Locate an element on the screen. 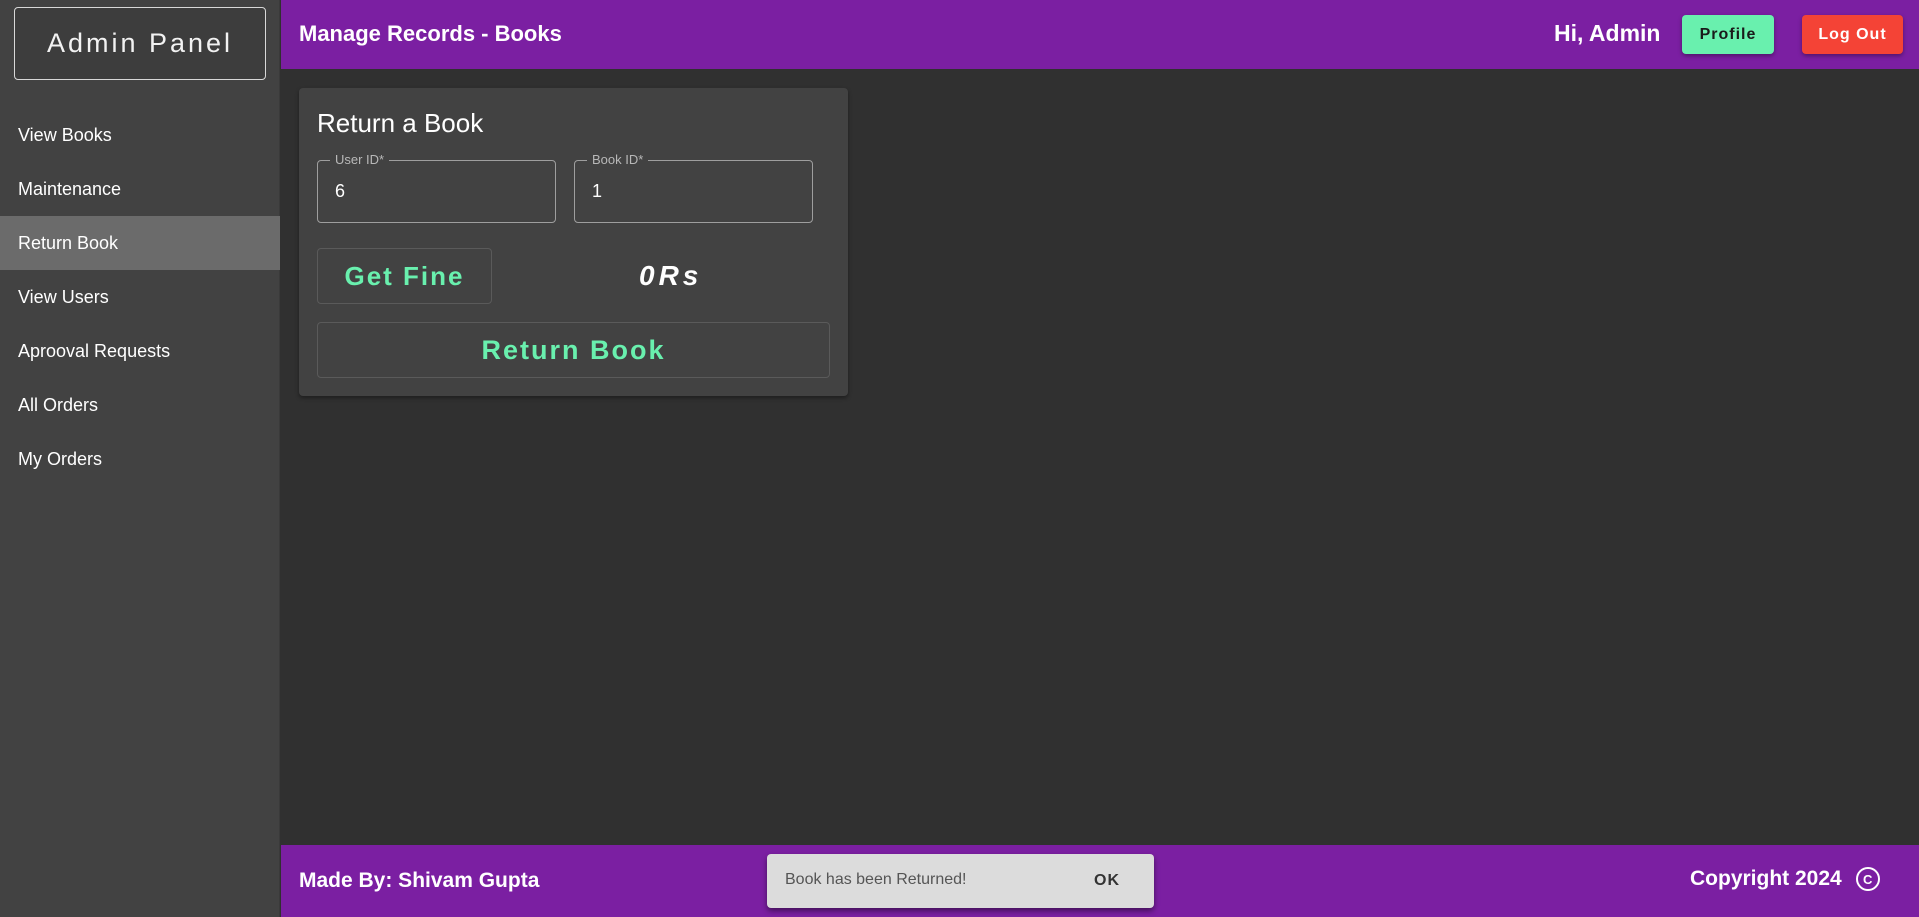  sidebar-item-all-orders: All Orders is located at coordinates (140, 405).